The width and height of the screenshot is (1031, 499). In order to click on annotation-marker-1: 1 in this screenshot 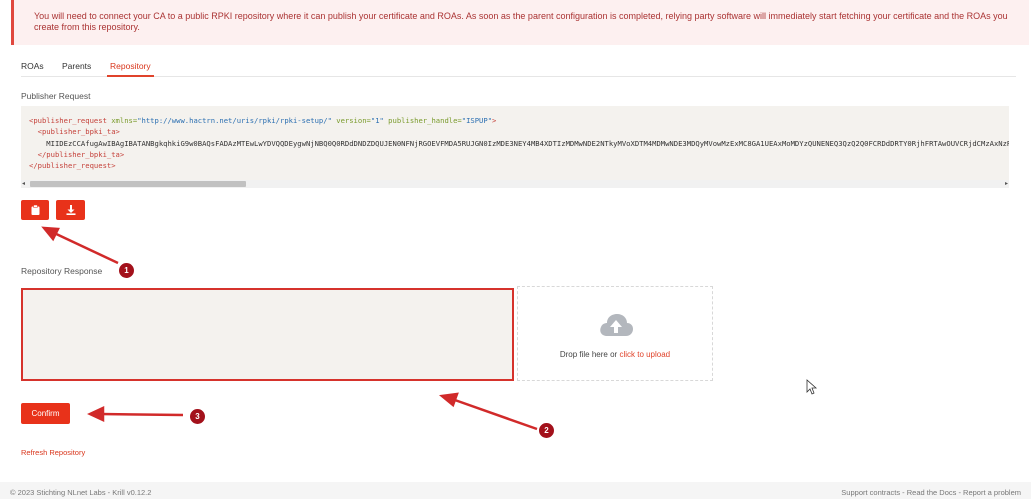, I will do `click(126, 270)`.